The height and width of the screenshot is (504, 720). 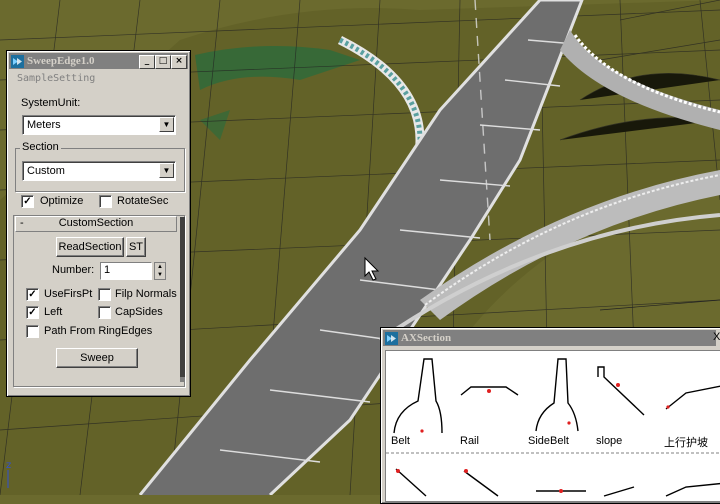 I want to click on use-first-pt-label: UseFirsPt, so click(x=68, y=294).